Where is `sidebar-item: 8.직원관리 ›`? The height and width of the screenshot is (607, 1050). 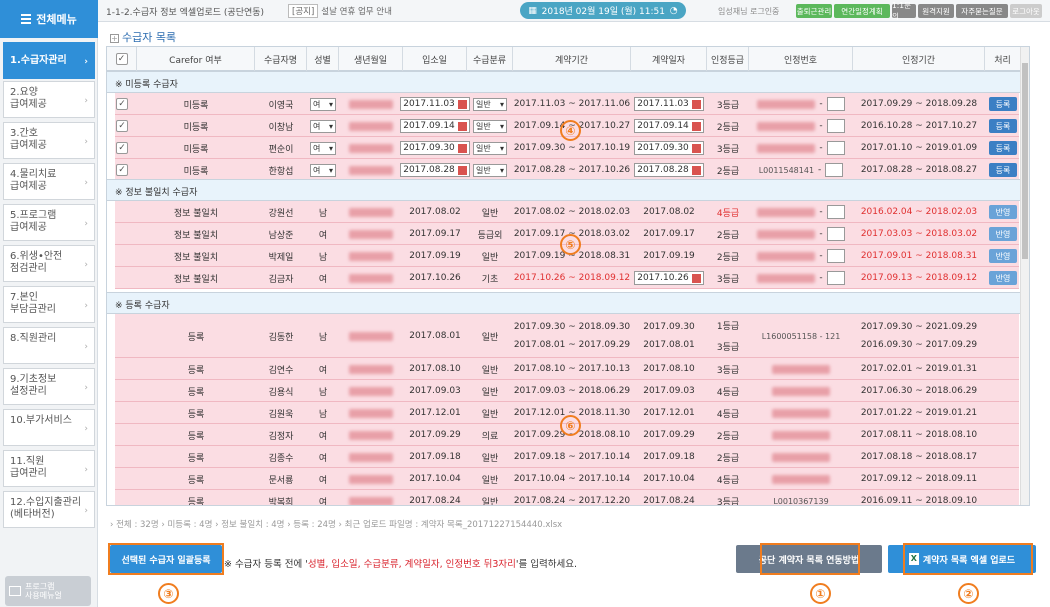
sidebar-item: 8.직원관리 › is located at coordinates (49, 345).